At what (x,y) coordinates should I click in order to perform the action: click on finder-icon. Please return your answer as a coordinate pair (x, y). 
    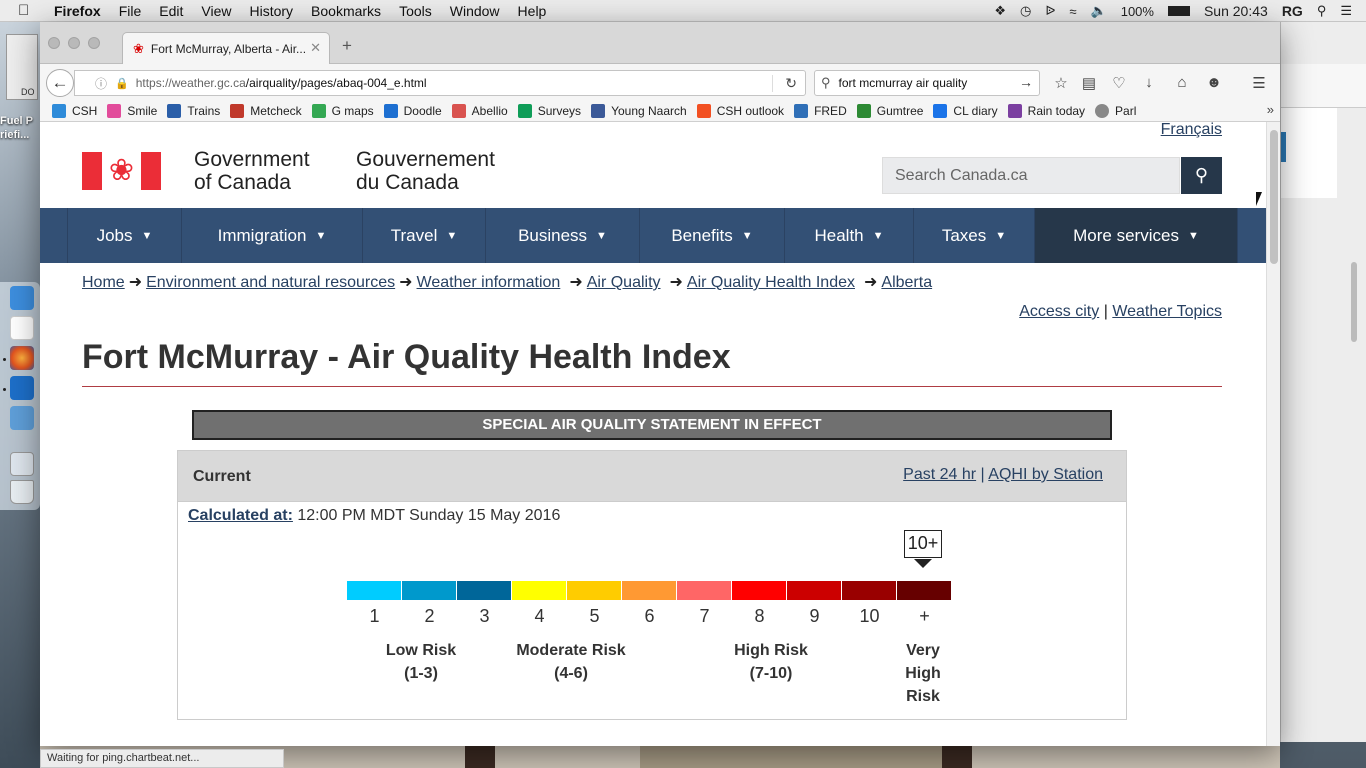
    Looking at the image, I should click on (22, 298).